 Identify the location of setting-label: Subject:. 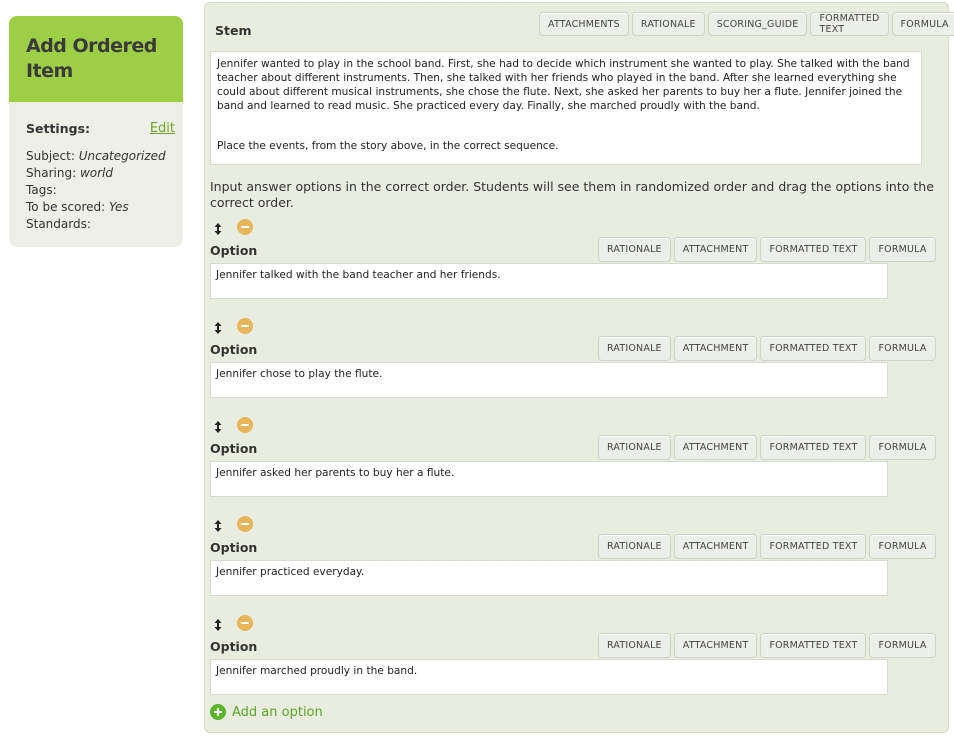
(52, 156).